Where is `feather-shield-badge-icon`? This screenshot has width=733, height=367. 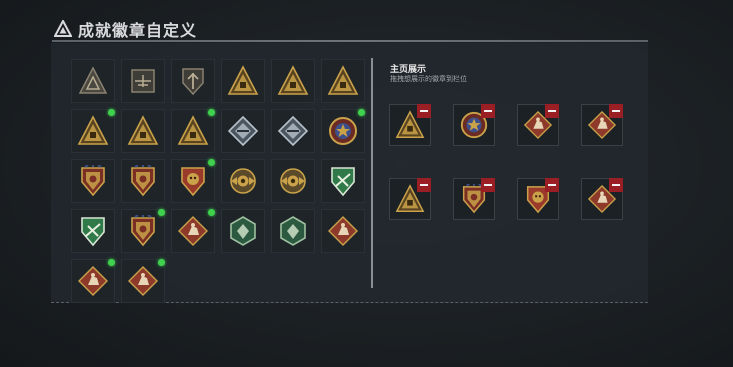
feather-shield-badge-icon is located at coordinates (343, 181).